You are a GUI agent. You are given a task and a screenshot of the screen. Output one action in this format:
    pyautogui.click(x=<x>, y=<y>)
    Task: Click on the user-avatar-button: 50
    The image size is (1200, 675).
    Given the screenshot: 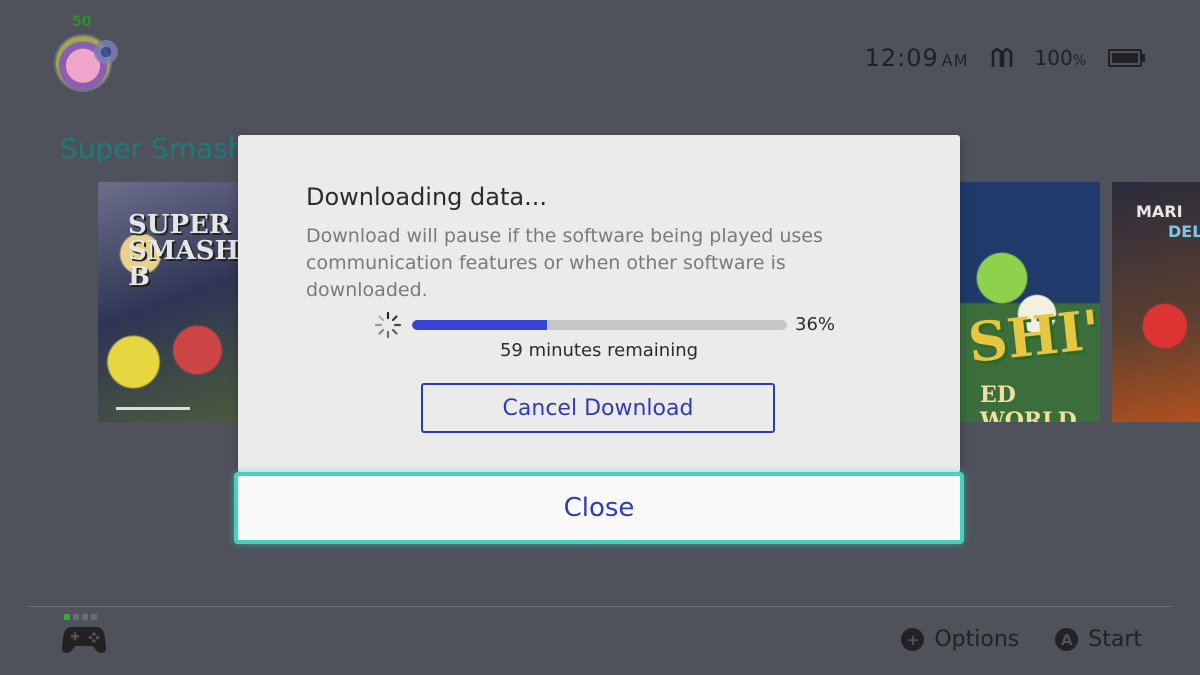 What is the action you would take?
    pyautogui.click(x=89, y=53)
    